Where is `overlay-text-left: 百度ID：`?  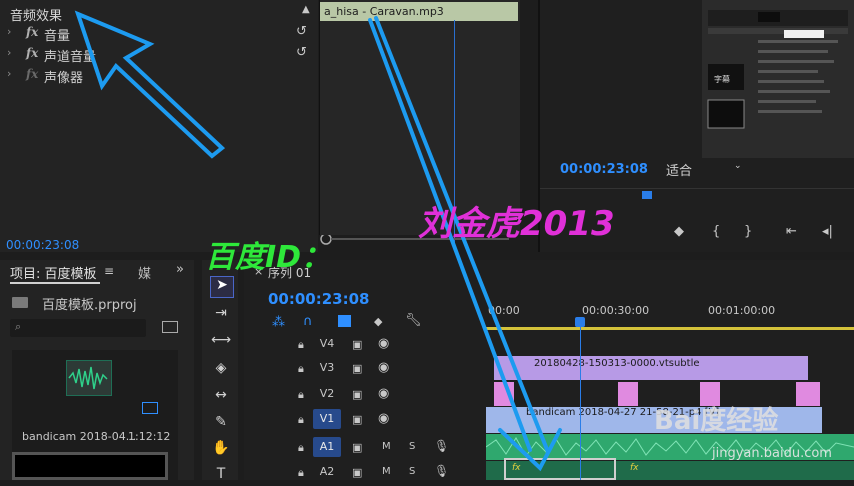
overlay-text-left: 百度ID： is located at coordinates (268, 257).